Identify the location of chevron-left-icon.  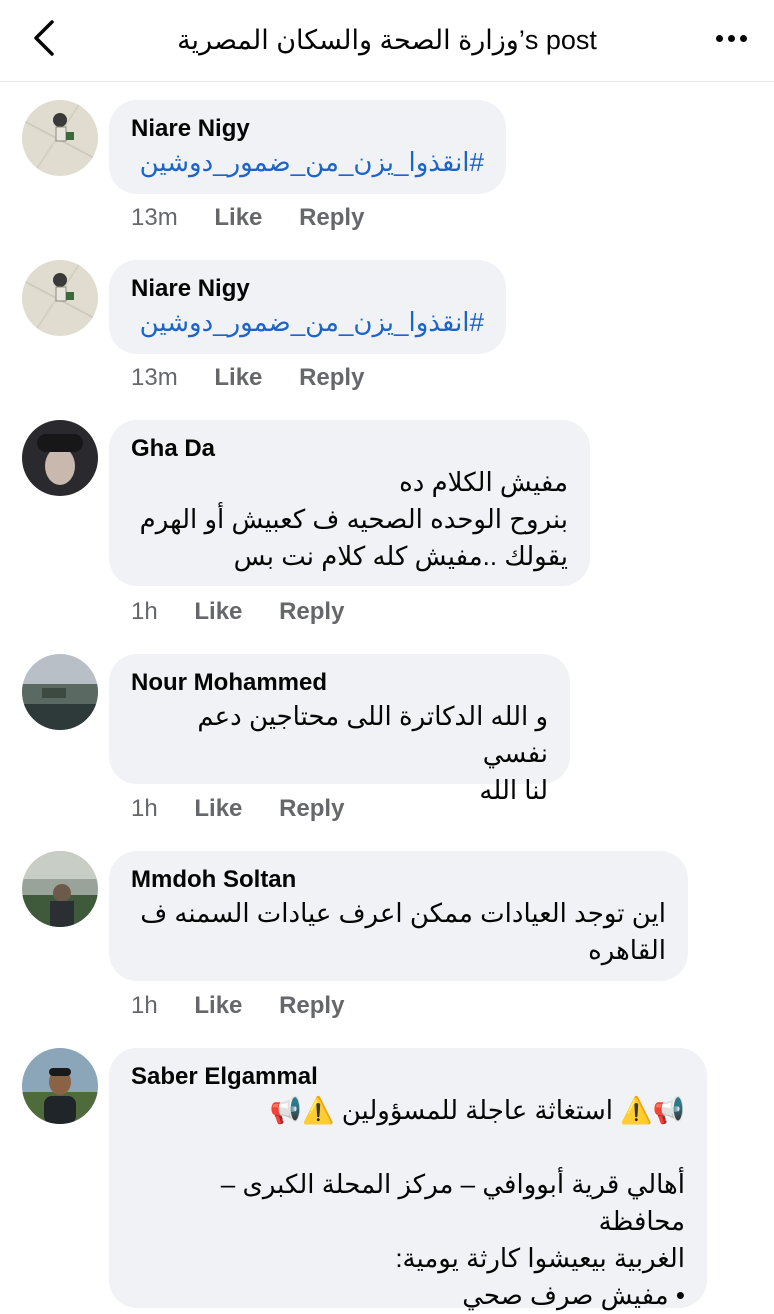
(44, 38).